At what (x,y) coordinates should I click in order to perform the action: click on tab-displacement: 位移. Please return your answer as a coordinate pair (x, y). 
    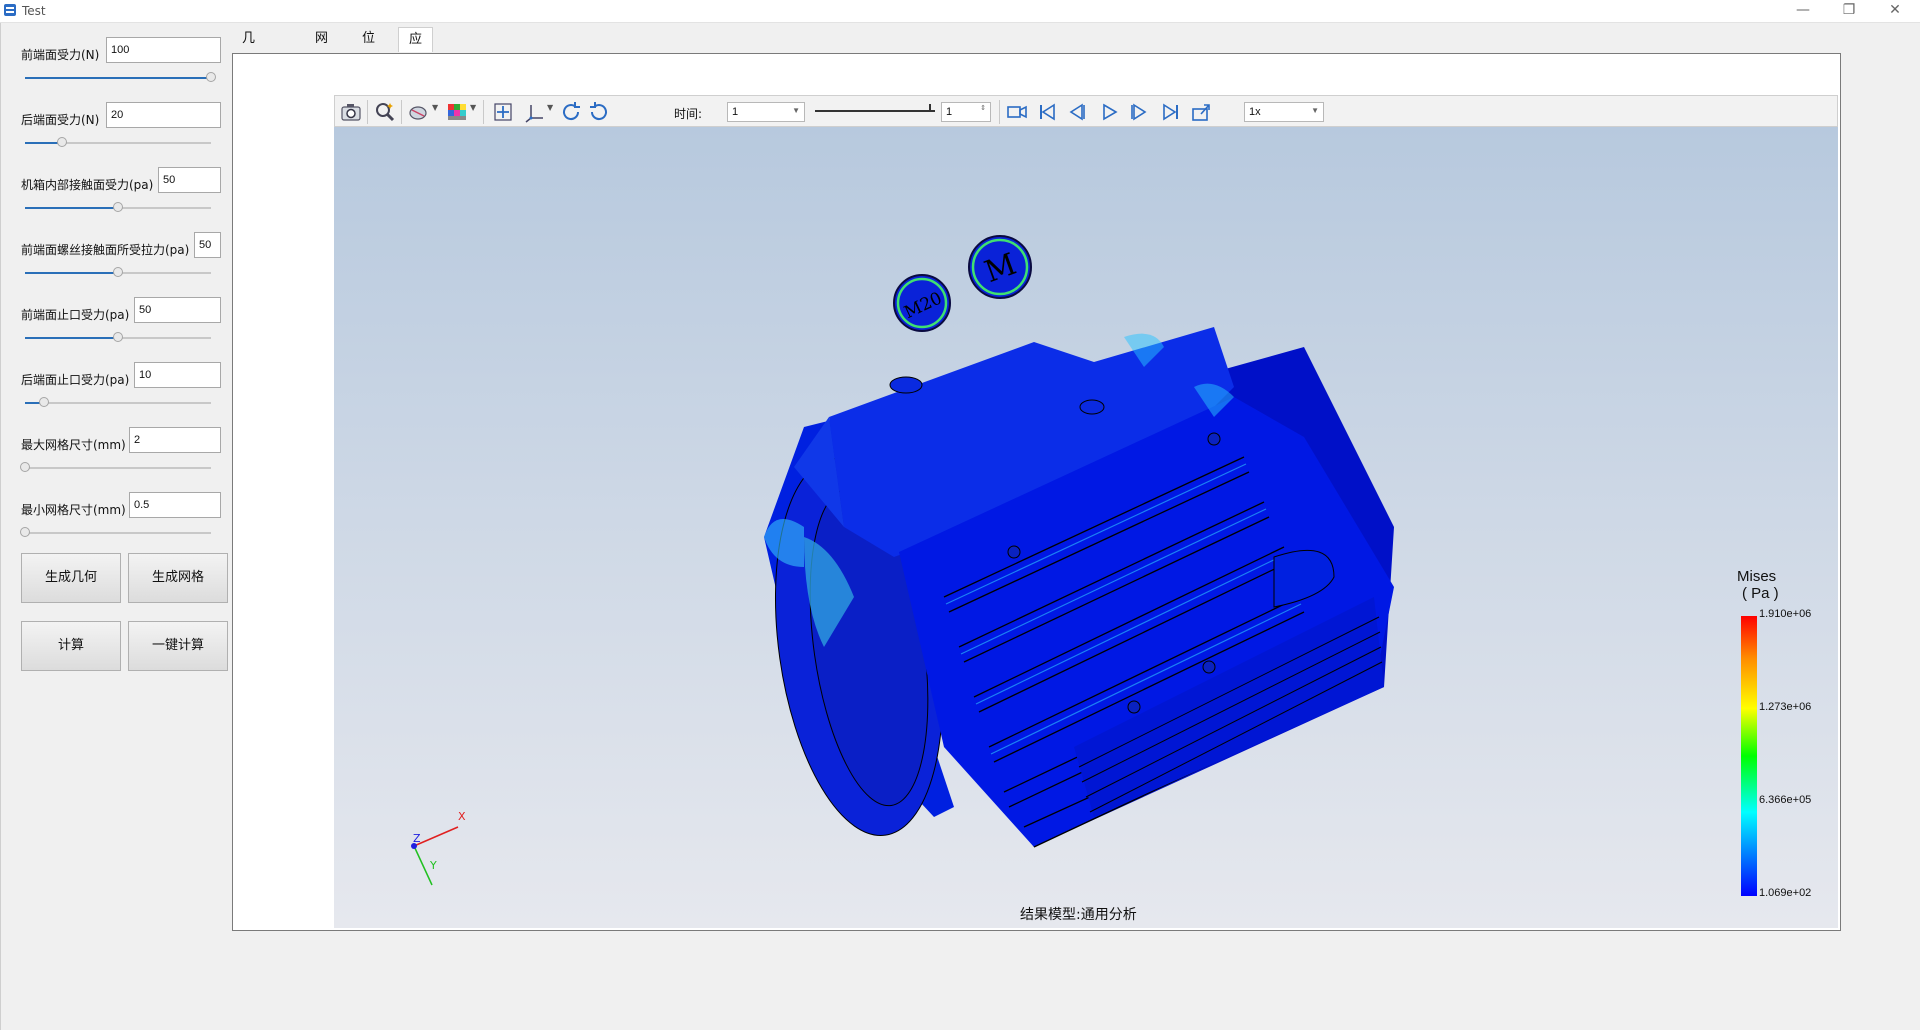
    Looking at the image, I should click on (368, 48).